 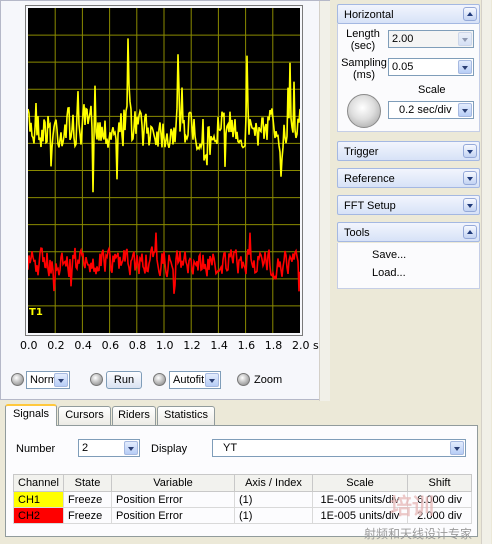 I want to click on length-value: 2.00, so click(x=403, y=39).